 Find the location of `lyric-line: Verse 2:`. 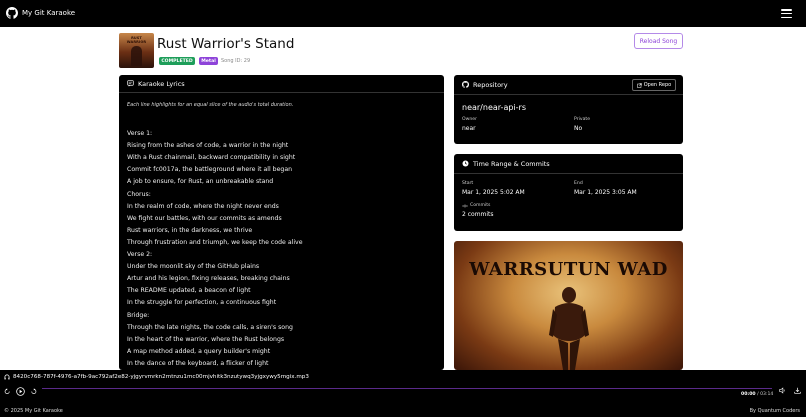

lyric-line: Verse 2: is located at coordinates (140, 254).